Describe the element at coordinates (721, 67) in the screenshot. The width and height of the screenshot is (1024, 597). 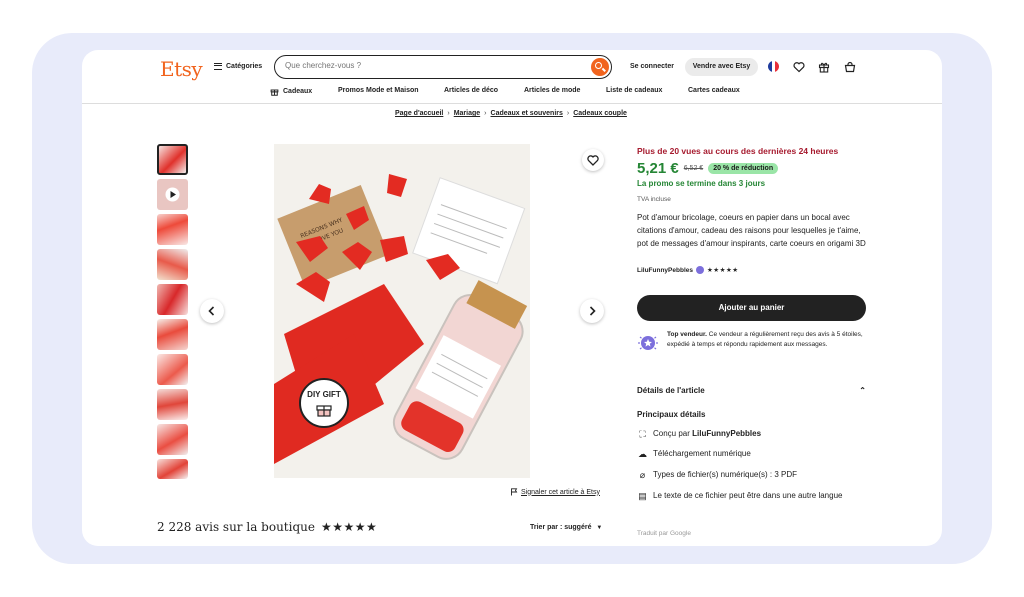
I see `sell-button: Vendre avec Etsy` at that location.